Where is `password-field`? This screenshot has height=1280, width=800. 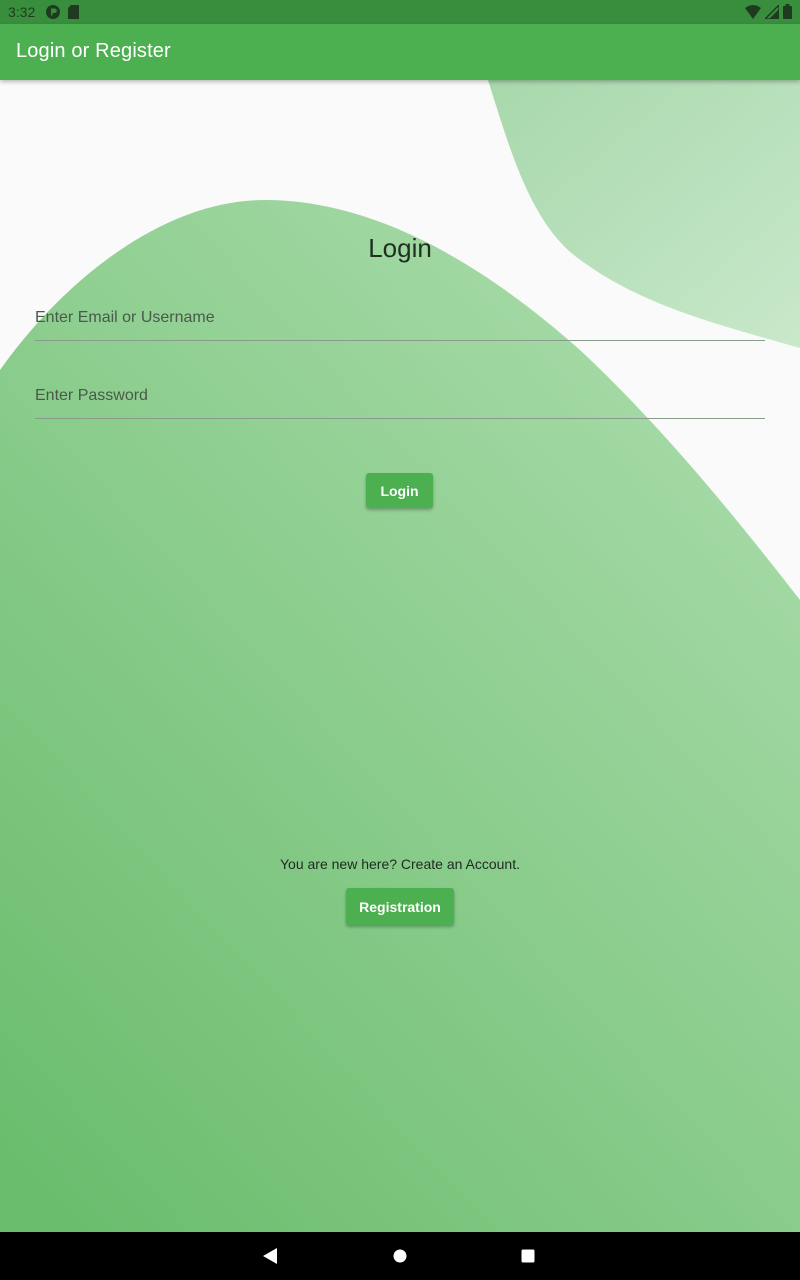
password-field is located at coordinates (400, 397).